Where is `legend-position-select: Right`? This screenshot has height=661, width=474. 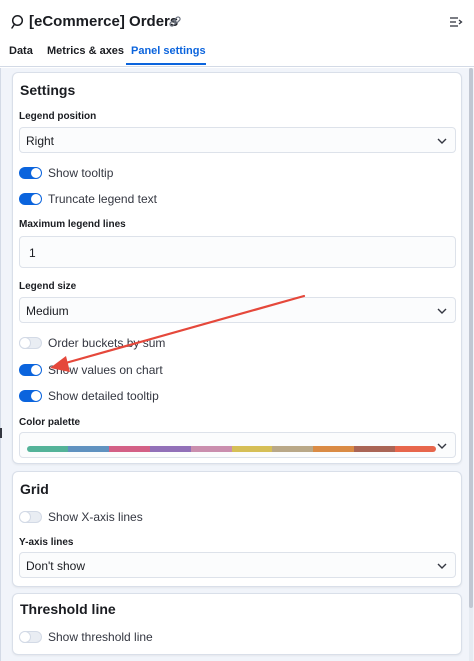
legend-position-select: Right is located at coordinates (237, 140).